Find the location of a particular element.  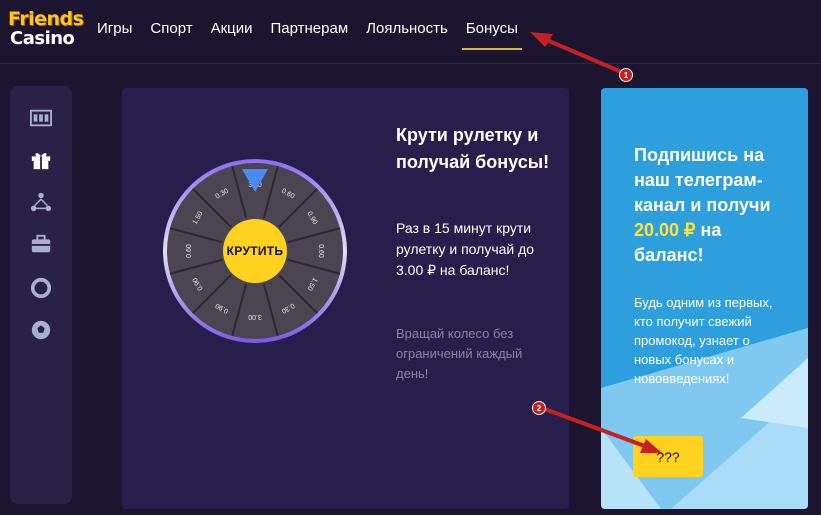

nav-item-bonuses: Бонусы is located at coordinates (492, 31).